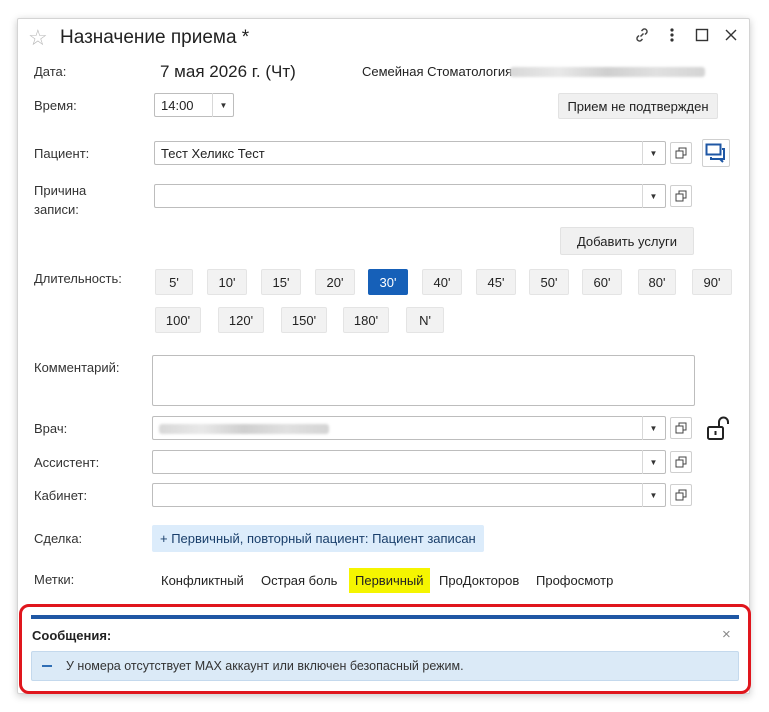 The width and height of the screenshot is (769, 712). I want to click on duration-option-20: 20', so click(335, 282).